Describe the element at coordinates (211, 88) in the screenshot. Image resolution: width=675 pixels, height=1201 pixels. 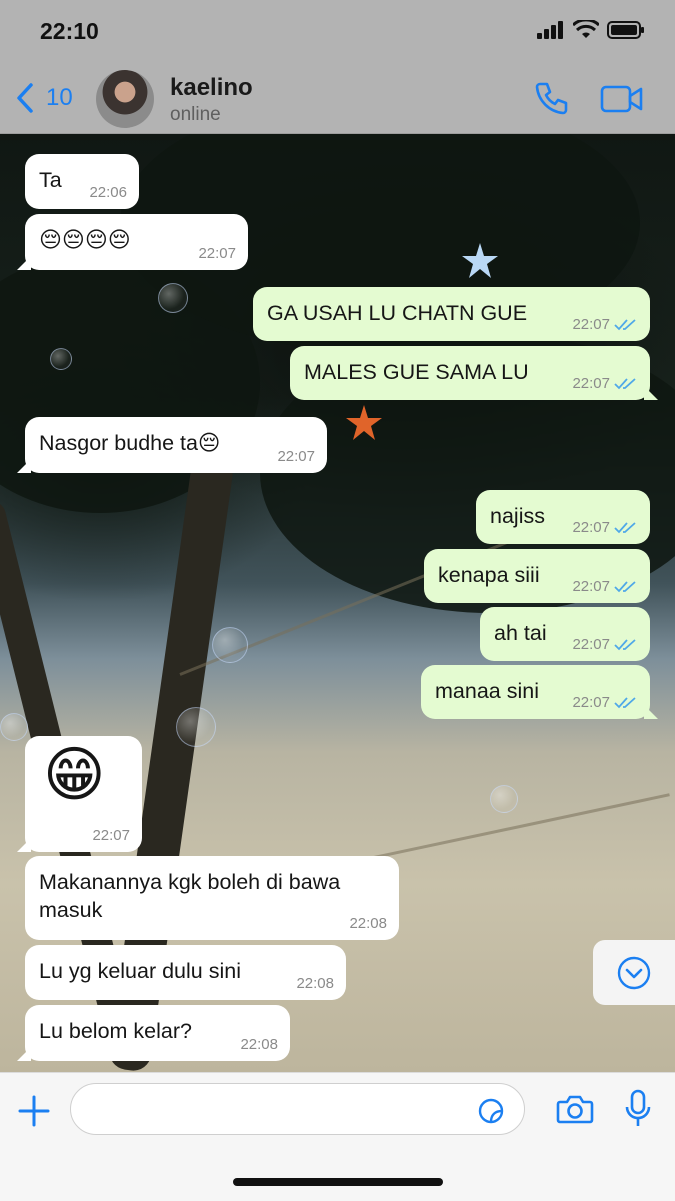
I see `contact-name: kaelino` at that location.